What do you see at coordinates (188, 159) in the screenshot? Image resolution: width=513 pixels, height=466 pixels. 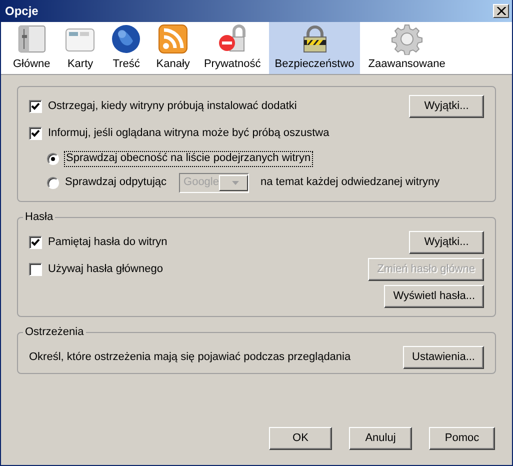 I see `radio-label: Sprawdzaj obecność na liście podejrzanych witryn` at bounding box center [188, 159].